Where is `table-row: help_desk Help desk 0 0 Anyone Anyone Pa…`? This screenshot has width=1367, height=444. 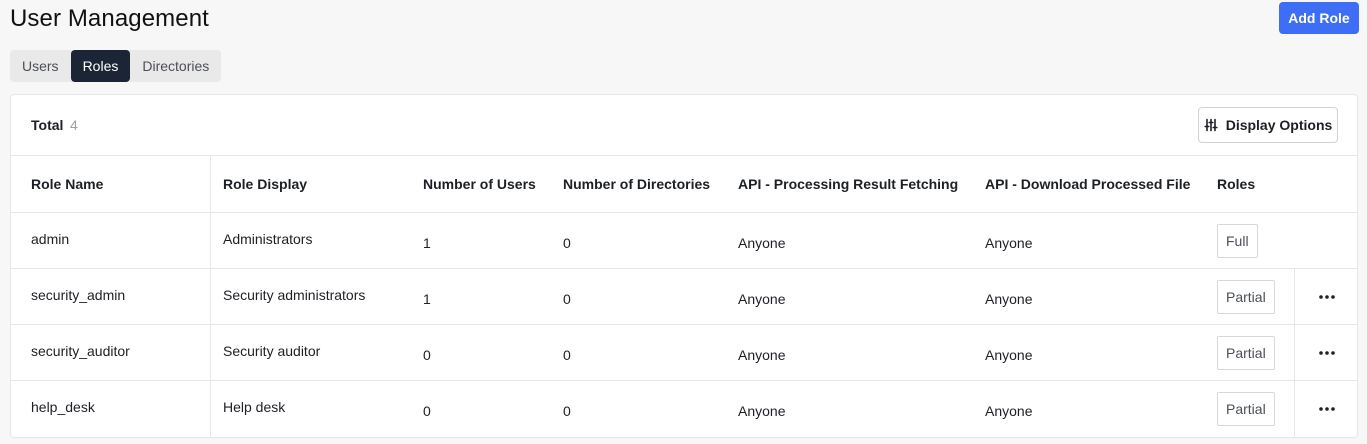
table-row: help_desk Help desk 0 0 Anyone Anyone Pa… is located at coordinates (684, 409).